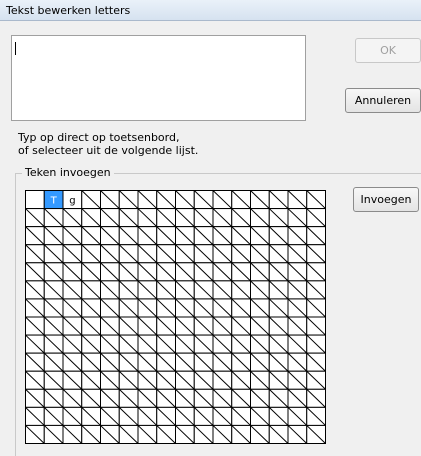  Describe the element at coordinates (35, 200) in the screenshot. I see `grid-cell` at that location.